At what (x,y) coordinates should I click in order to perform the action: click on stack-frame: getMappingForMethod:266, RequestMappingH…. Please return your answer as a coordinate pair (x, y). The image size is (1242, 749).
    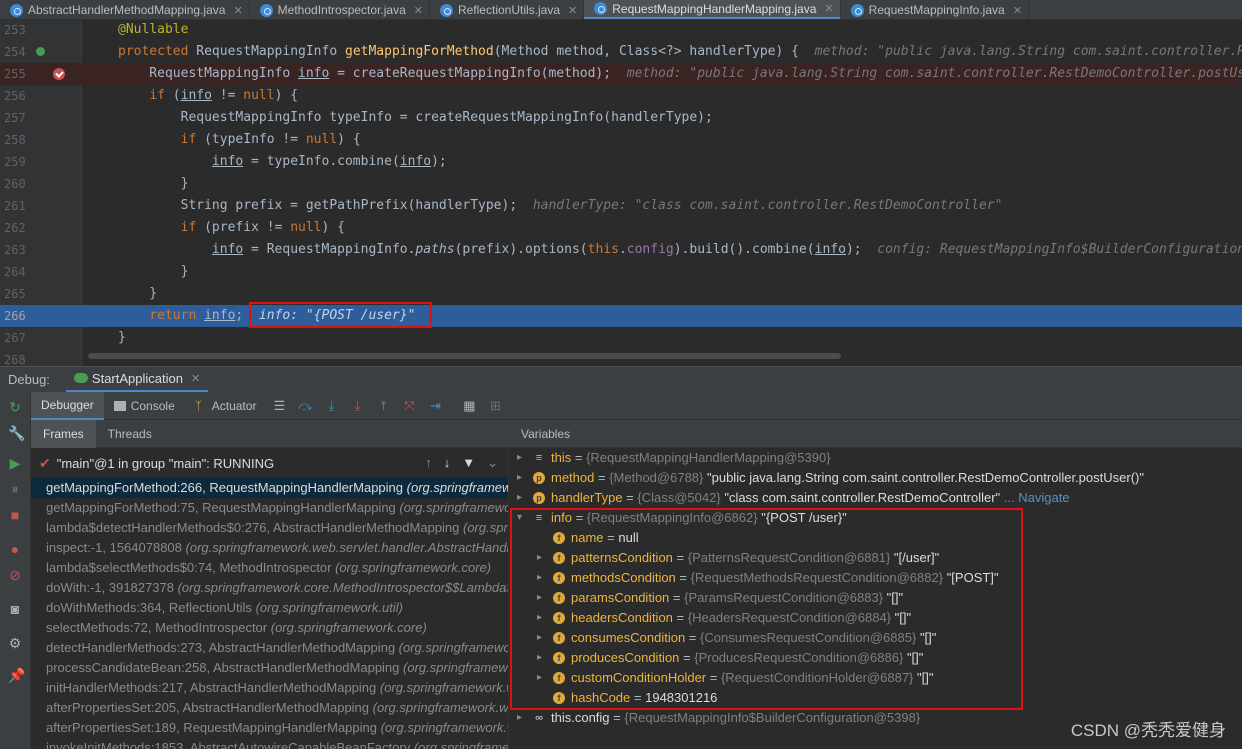
    Looking at the image, I should click on (269, 488).